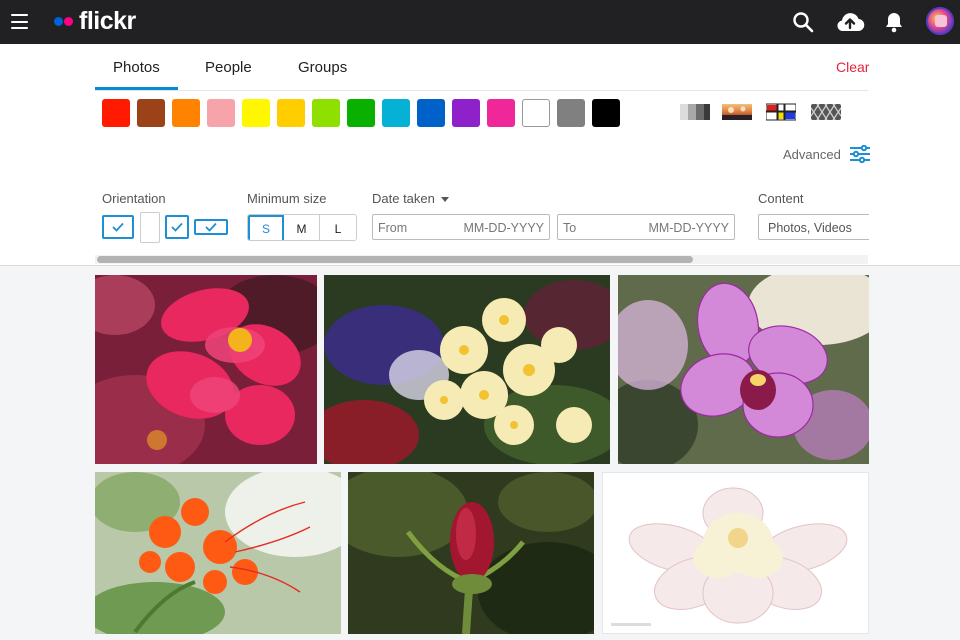  What do you see at coordinates (860, 154) in the screenshot?
I see `sliders-icon` at bounding box center [860, 154].